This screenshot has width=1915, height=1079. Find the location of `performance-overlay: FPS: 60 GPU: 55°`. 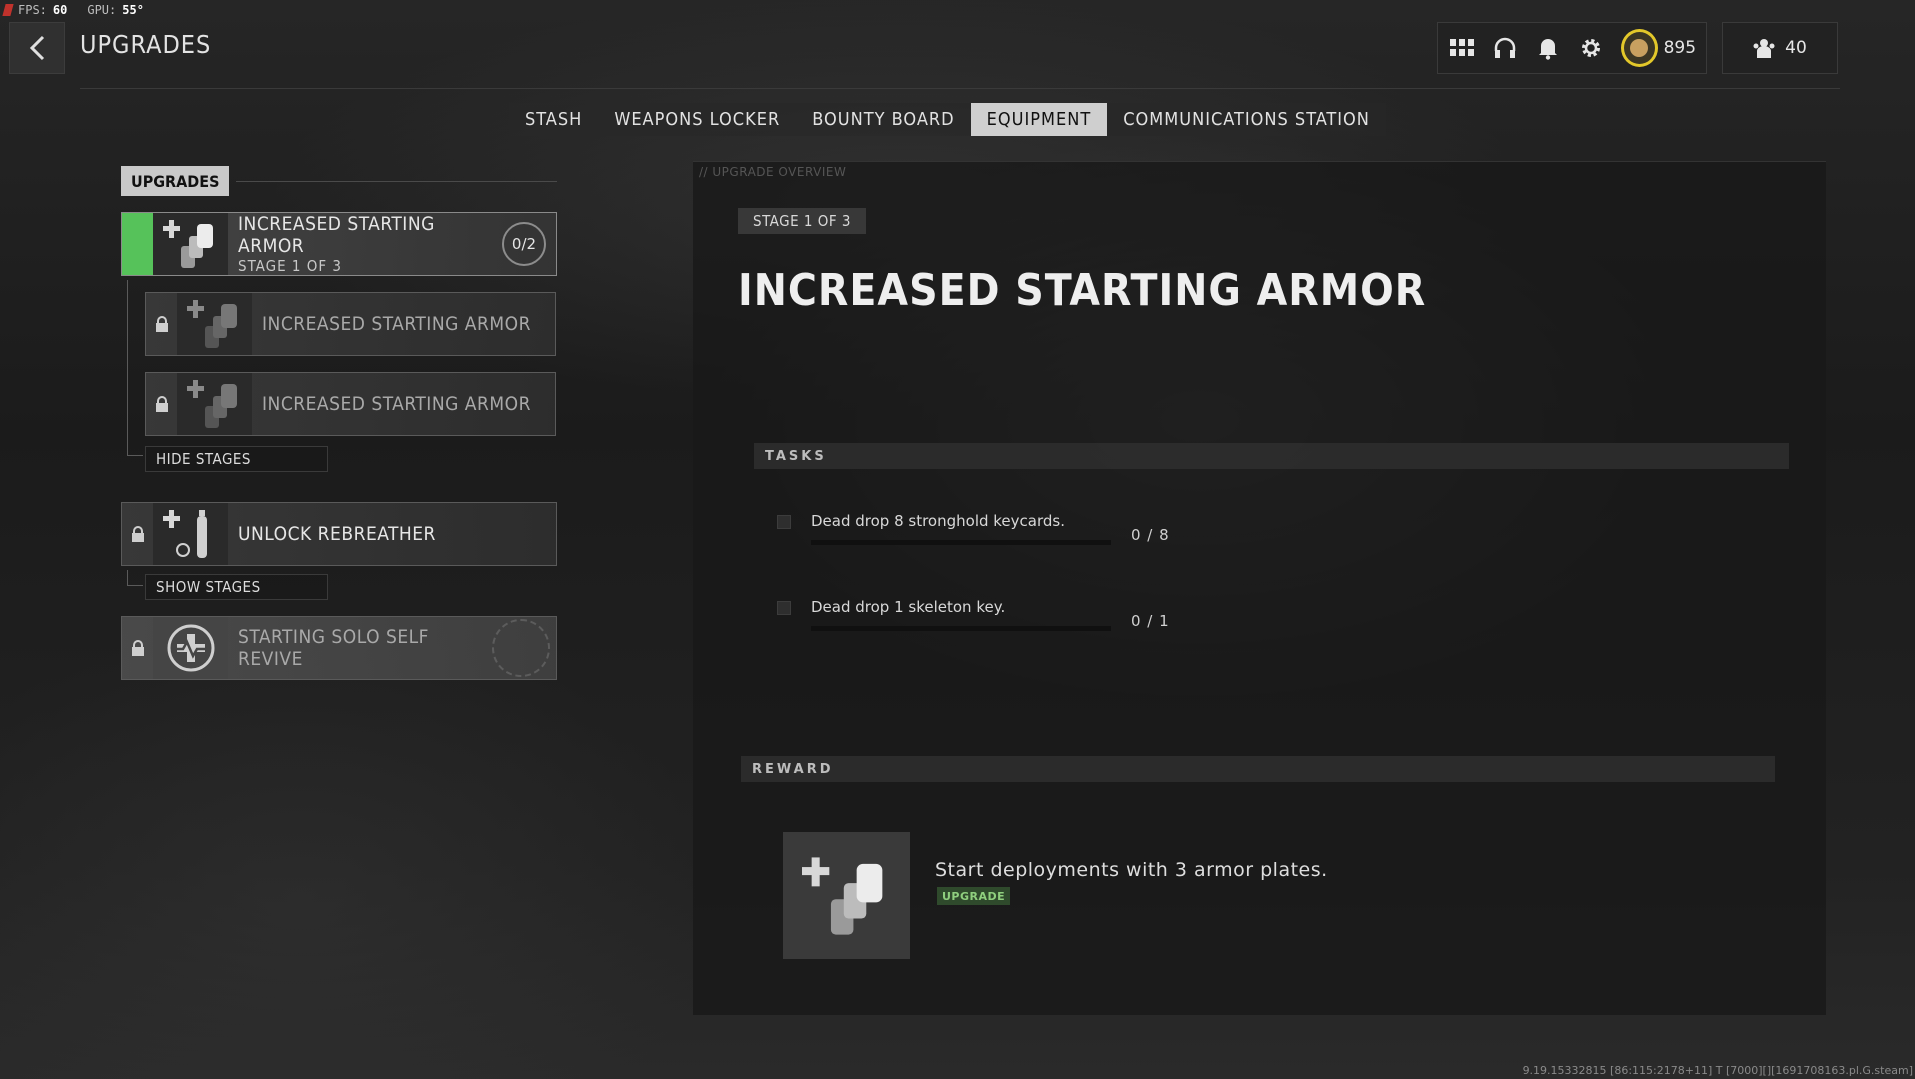

performance-overlay: FPS: 60 GPU: 55° is located at coordinates (73, 10).